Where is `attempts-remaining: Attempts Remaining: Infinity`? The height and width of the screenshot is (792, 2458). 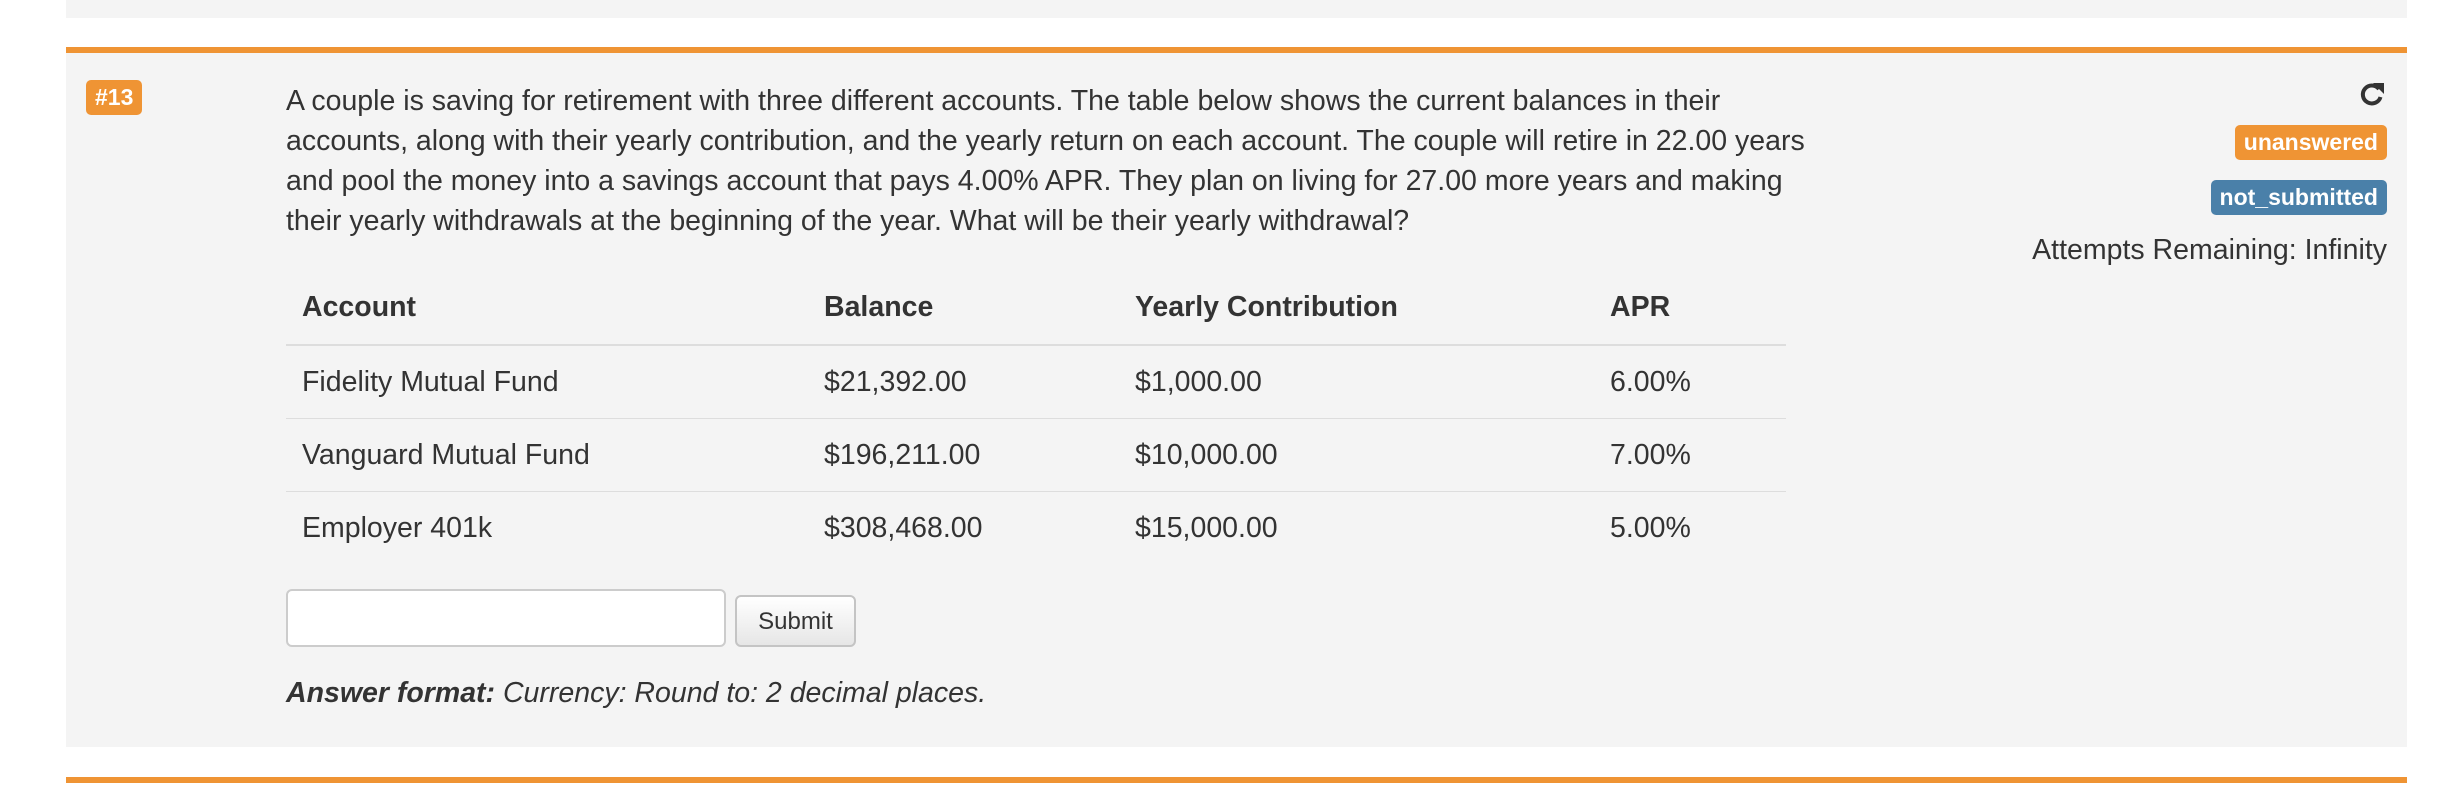 attempts-remaining: Attempts Remaining: Infinity is located at coordinates (2209, 250).